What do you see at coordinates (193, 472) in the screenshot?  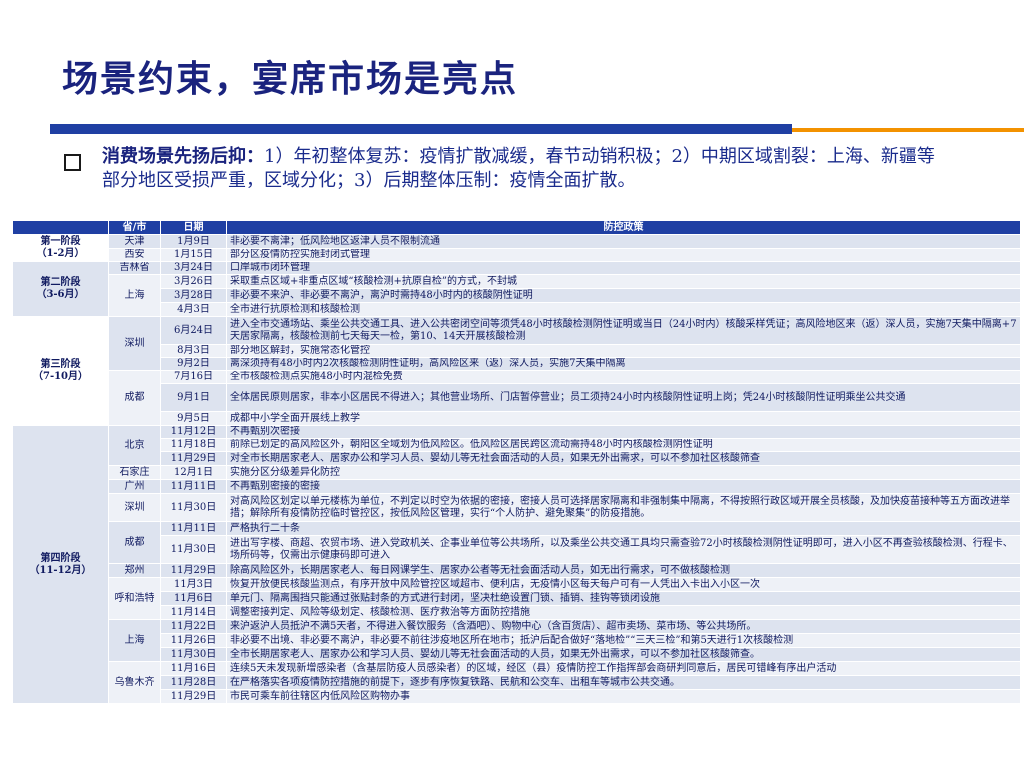 I see `date-cell: 12月1日` at bounding box center [193, 472].